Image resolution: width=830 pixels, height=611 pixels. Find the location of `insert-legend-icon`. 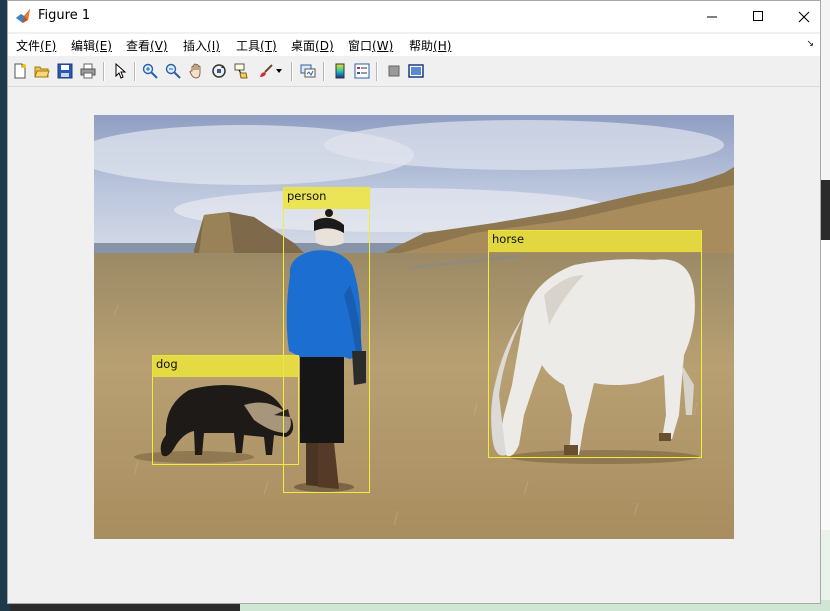

insert-legend-icon is located at coordinates (362, 71).